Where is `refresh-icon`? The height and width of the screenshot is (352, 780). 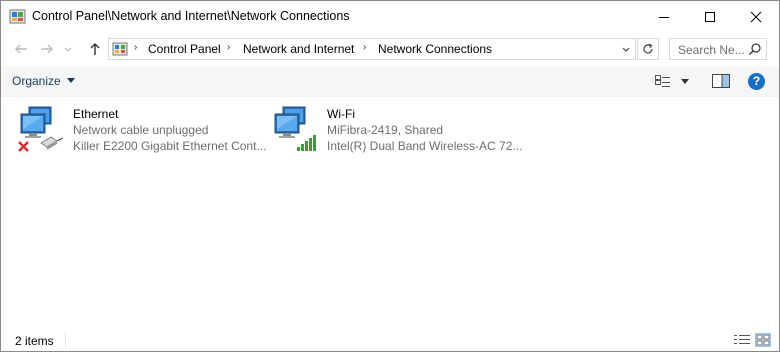 refresh-icon is located at coordinates (648, 48).